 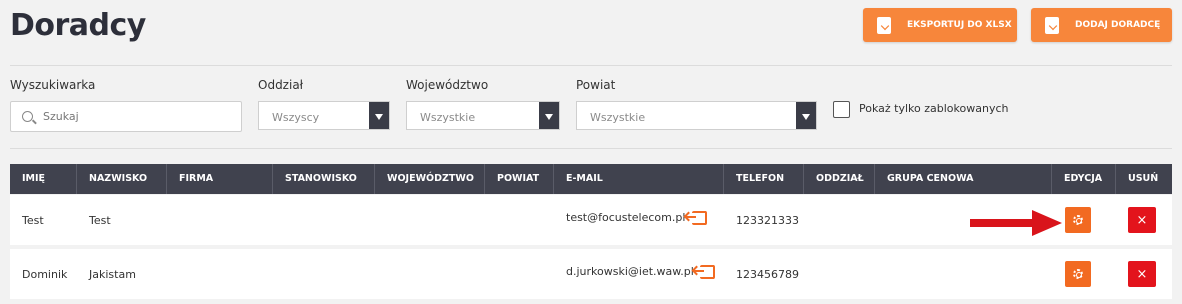 What do you see at coordinates (959, 25) in the screenshot?
I see `export-xlsx-label: EKSPORTUJ DO XLSX` at bounding box center [959, 25].